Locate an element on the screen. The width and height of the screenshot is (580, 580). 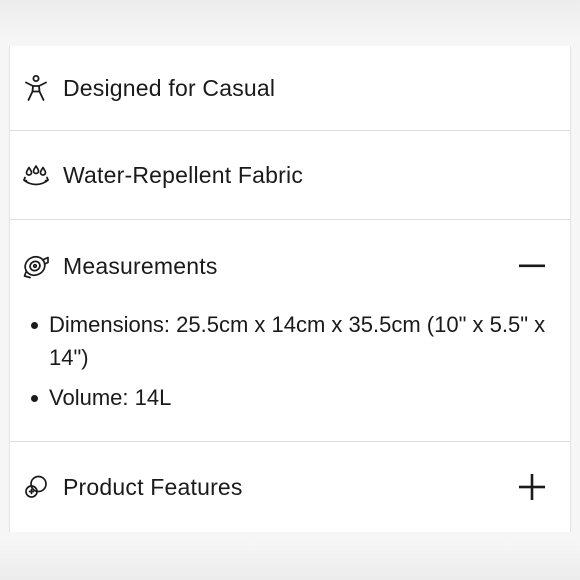
accordion-header-designed-for-casual: Designed for Casual is located at coordinates (290, 88).